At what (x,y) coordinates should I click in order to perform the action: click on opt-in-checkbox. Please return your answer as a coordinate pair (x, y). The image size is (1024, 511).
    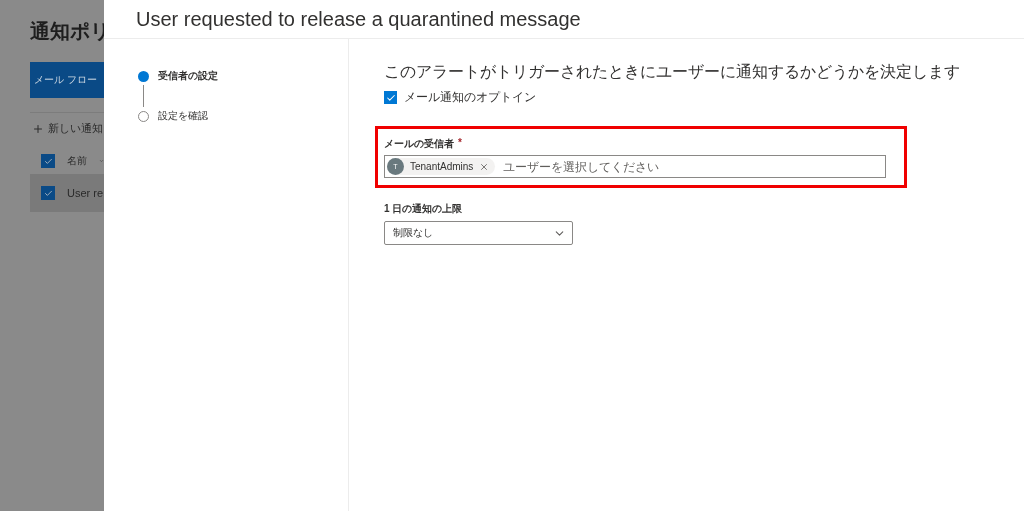
    Looking at the image, I should click on (390, 97).